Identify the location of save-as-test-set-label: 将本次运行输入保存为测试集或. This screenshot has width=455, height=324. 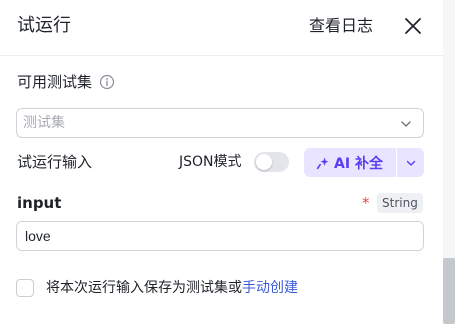
(144, 288).